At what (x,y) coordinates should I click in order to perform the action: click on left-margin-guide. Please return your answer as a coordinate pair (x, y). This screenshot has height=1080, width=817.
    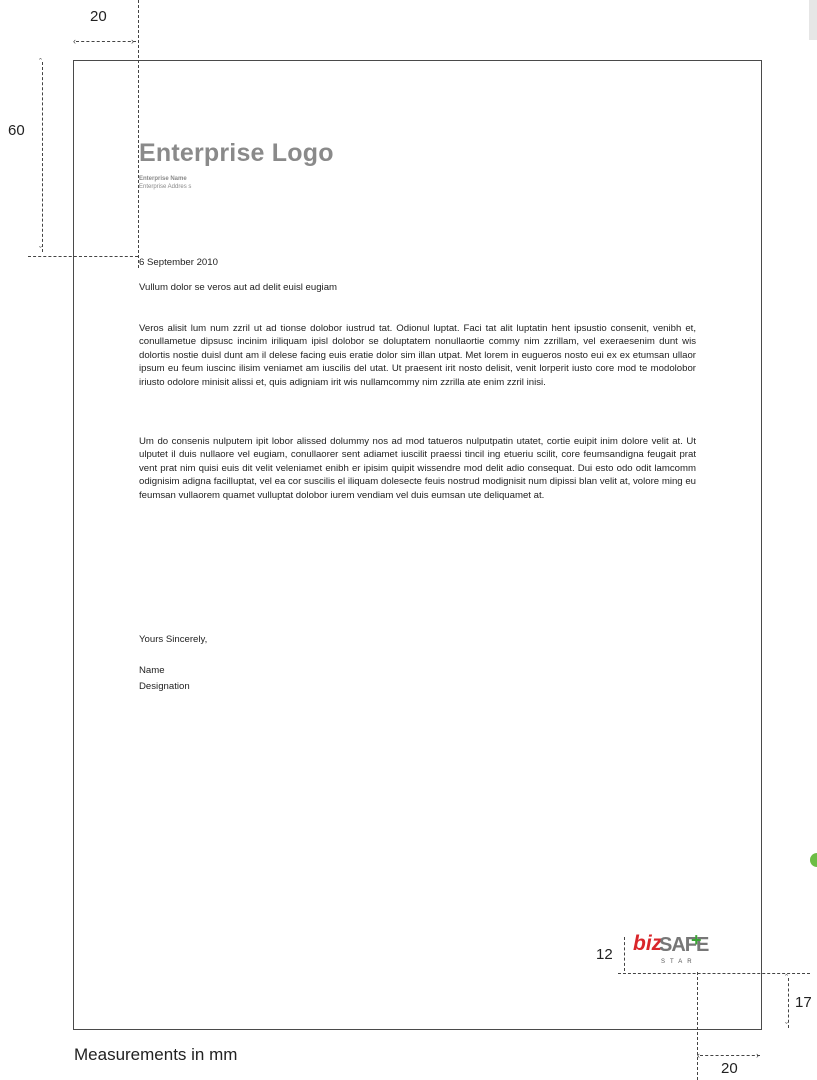
    Looking at the image, I should click on (138, 134).